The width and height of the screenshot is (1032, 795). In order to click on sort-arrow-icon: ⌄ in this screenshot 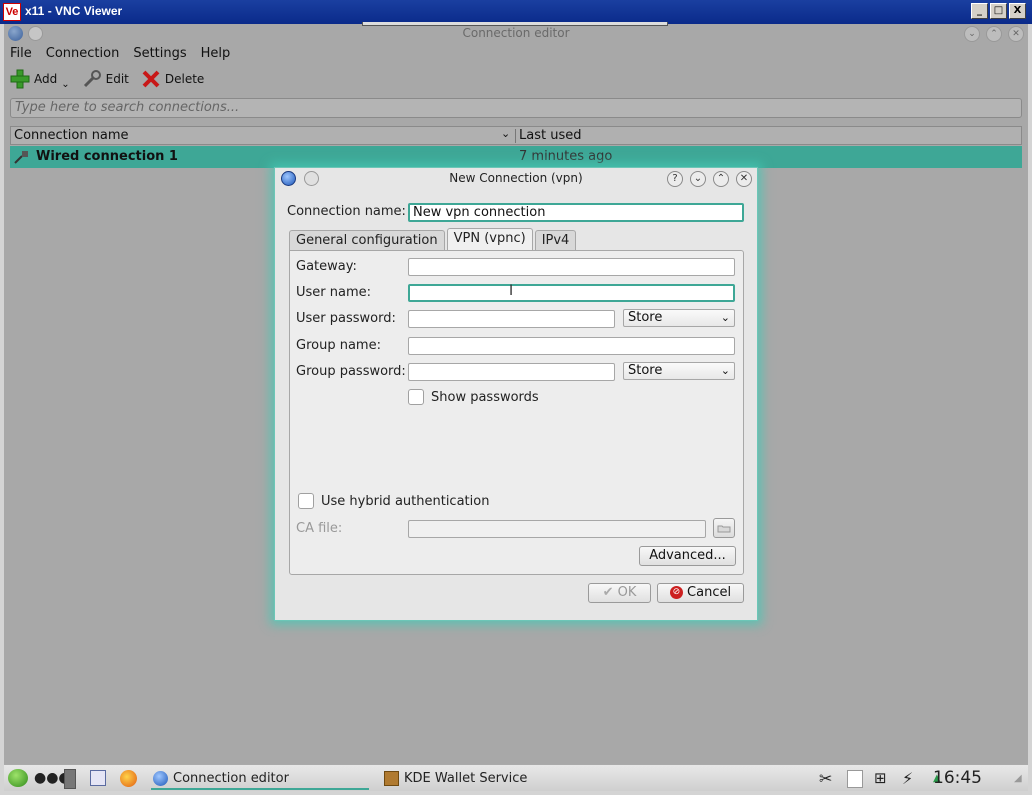, I will do `click(506, 133)`.